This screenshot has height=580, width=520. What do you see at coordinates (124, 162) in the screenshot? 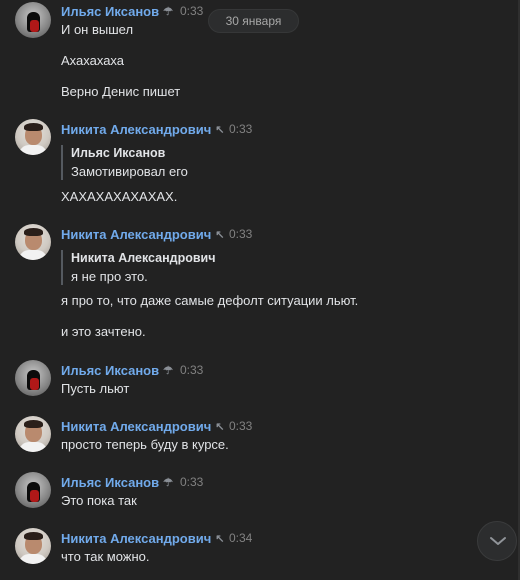
I see `reply-quote: Ильяс Иксанов Замотивировал его` at bounding box center [124, 162].